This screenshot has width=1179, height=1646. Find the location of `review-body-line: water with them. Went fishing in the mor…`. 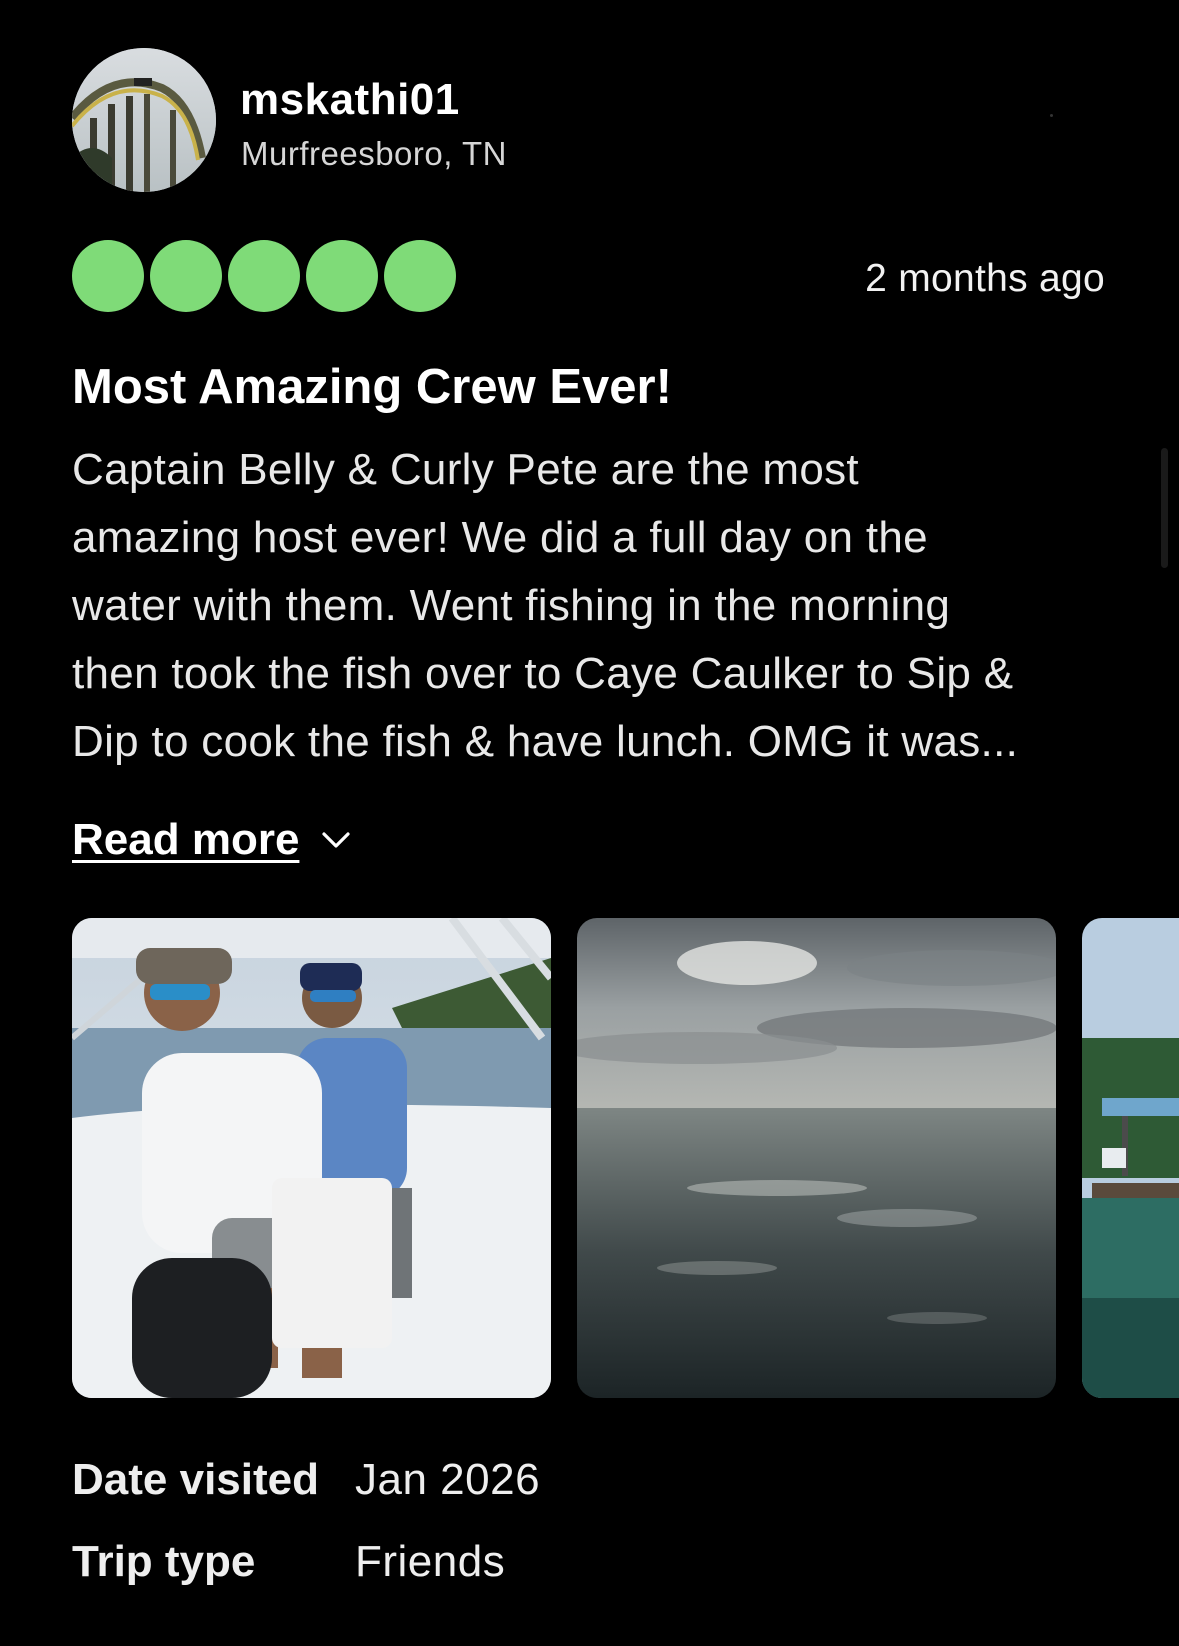

review-body-line: water with them. Went fishing in the mor… is located at coordinates (511, 605).